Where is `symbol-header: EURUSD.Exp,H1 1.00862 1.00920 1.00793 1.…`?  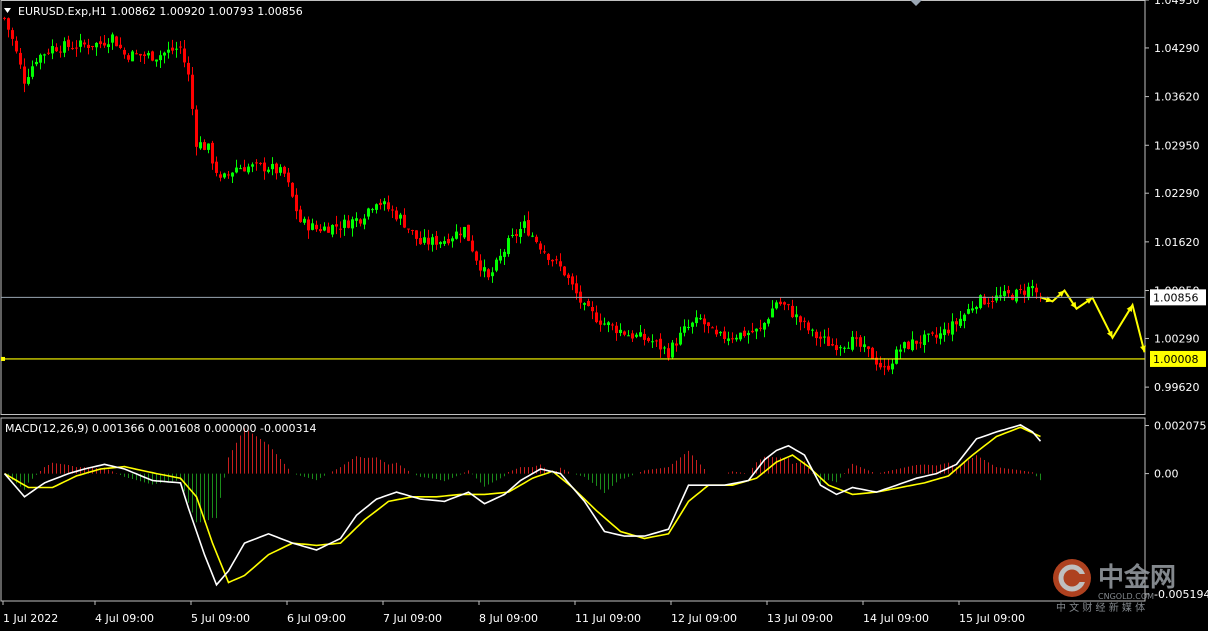
symbol-header: EURUSD.Exp,H1 1.00862 1.00920 1.00793 1.… is located at coordinates (160, 11).